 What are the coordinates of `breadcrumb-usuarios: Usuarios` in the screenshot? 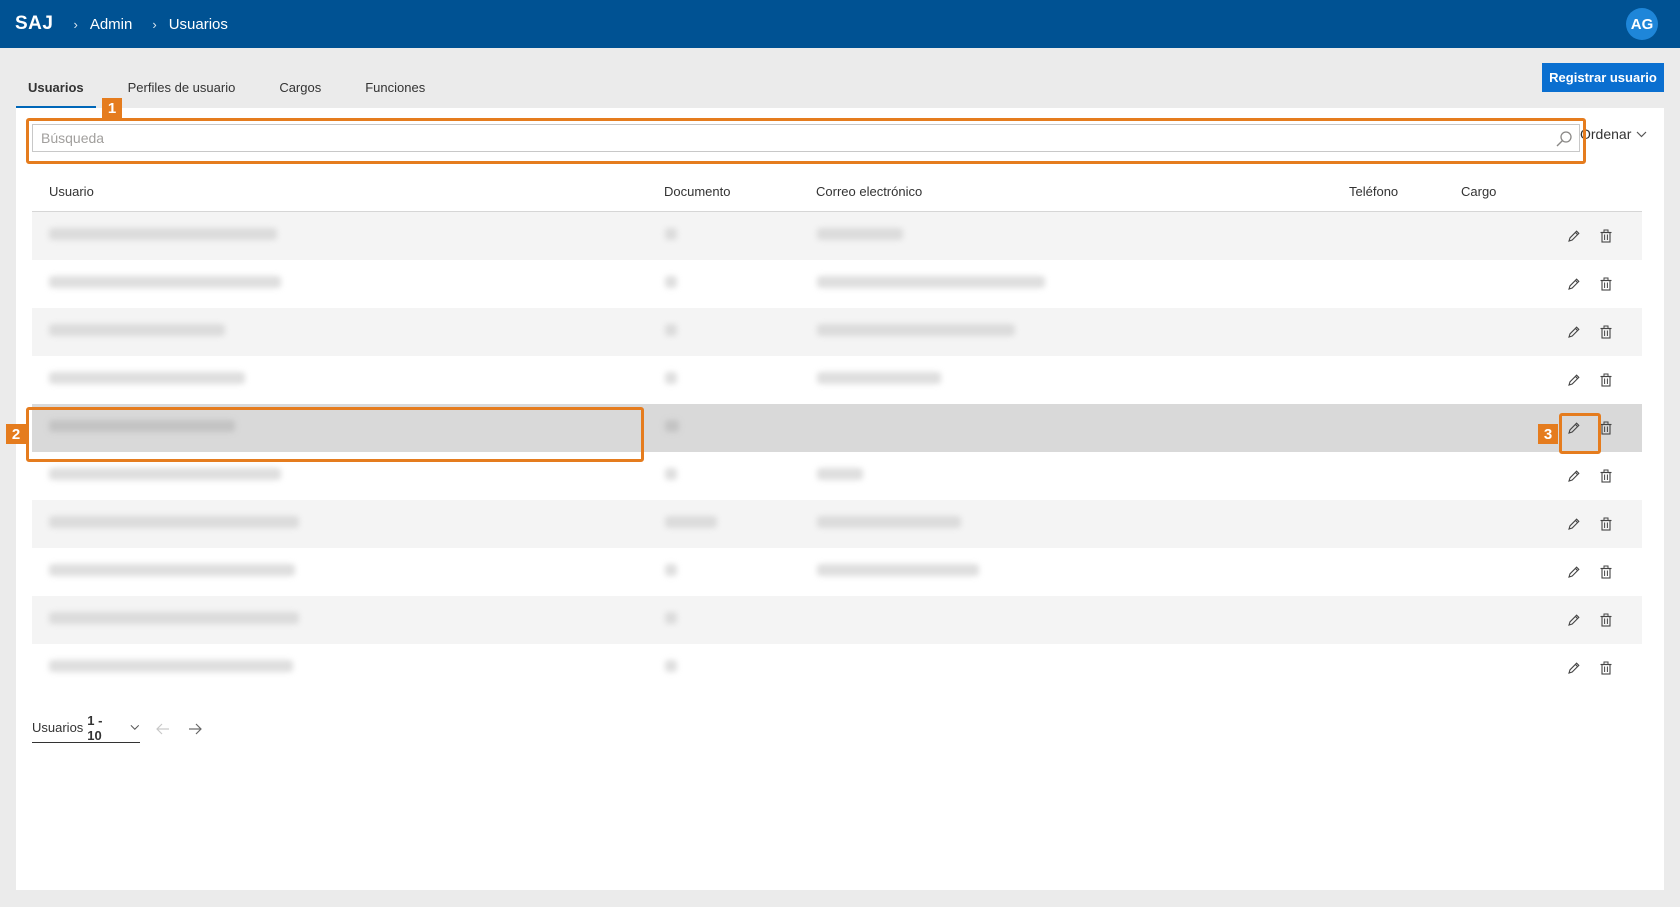 It's located at (198, 24).